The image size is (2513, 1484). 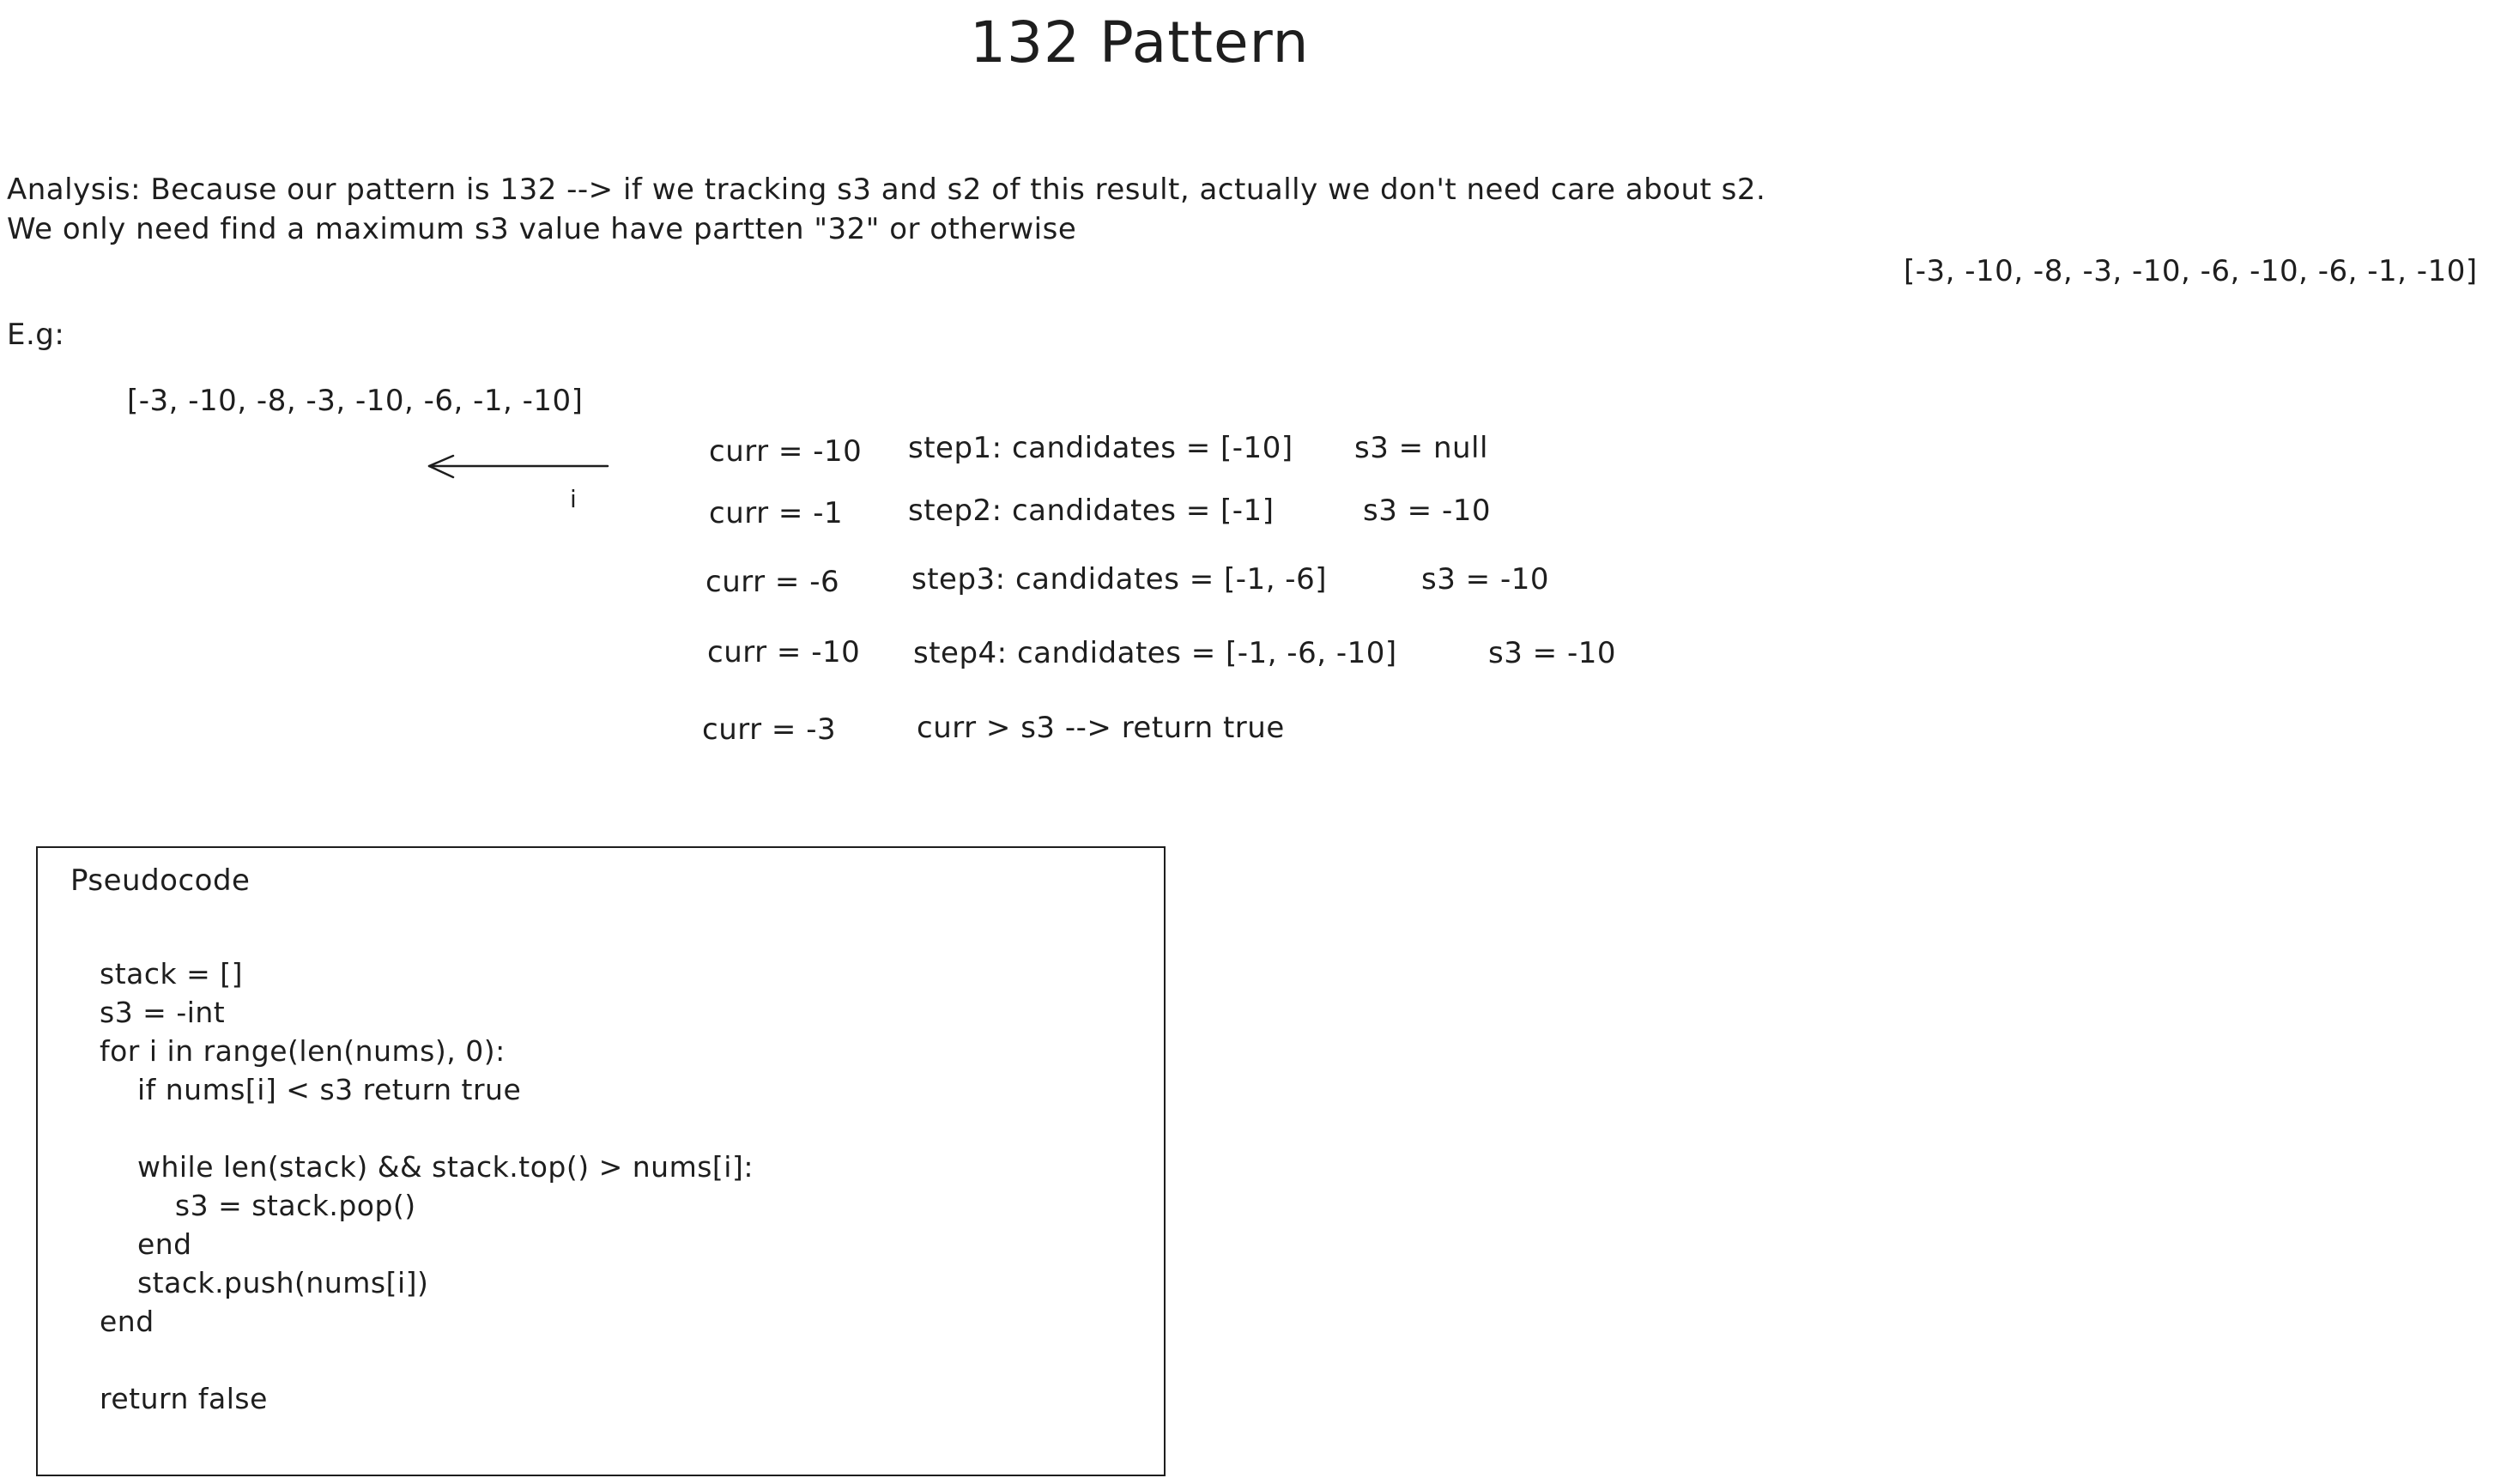 I want to click on step-3-curr: curr = -6, so click(x=772, y=582).